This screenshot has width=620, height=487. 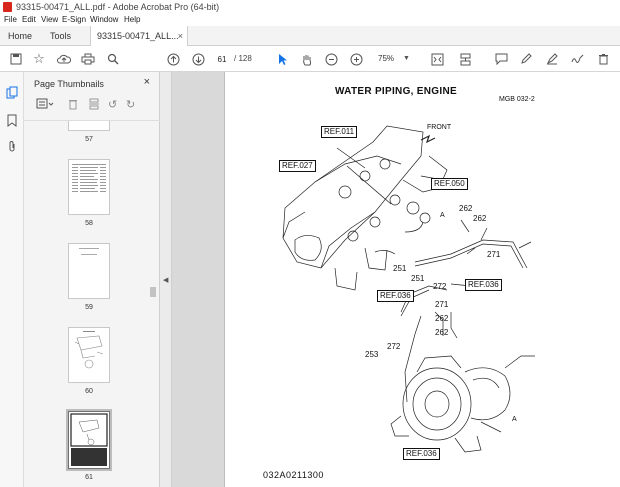 What do you see at coordinates (501, 59) in the screenshot?
I see `comment-icon` at bounding box center [501, 59].